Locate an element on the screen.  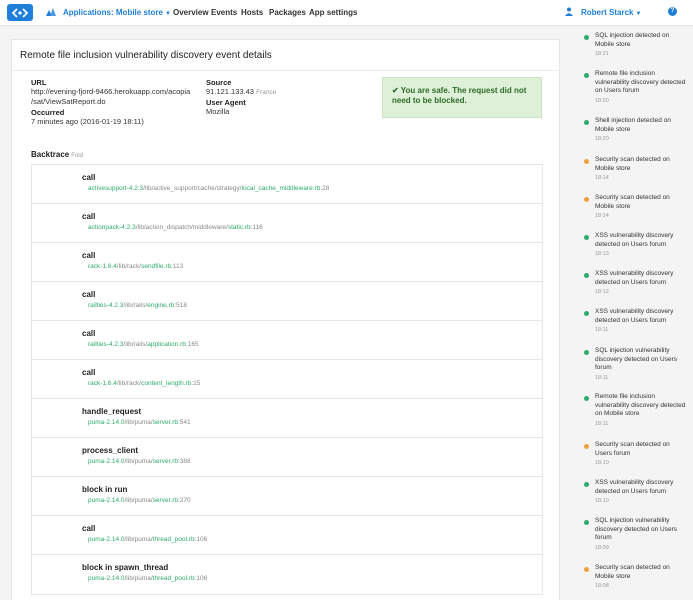
backtrace-line: :541 is located at coordinates (184, 422).